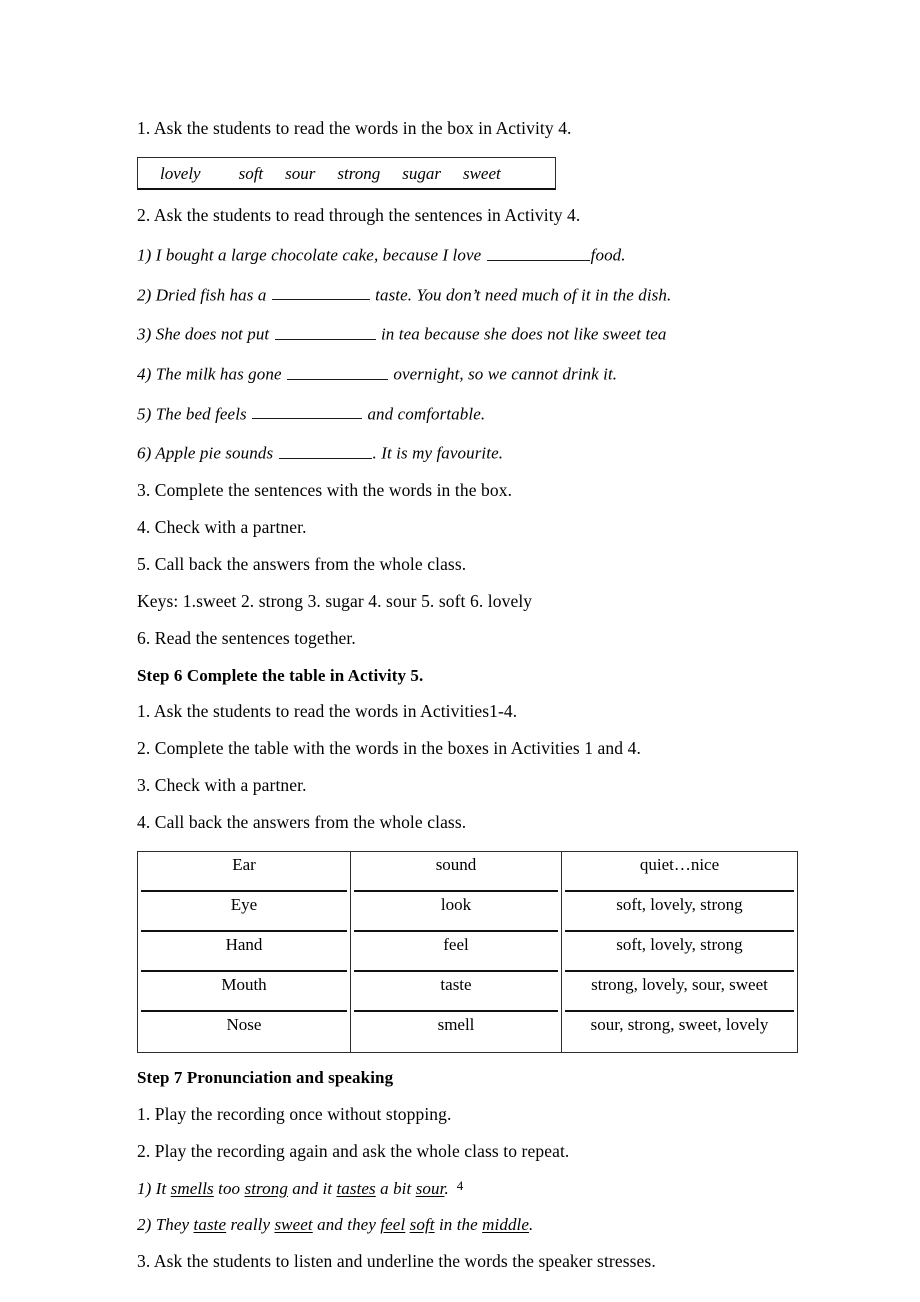  I want to click on sentence-before: The milk has gone, so click(218, 374).